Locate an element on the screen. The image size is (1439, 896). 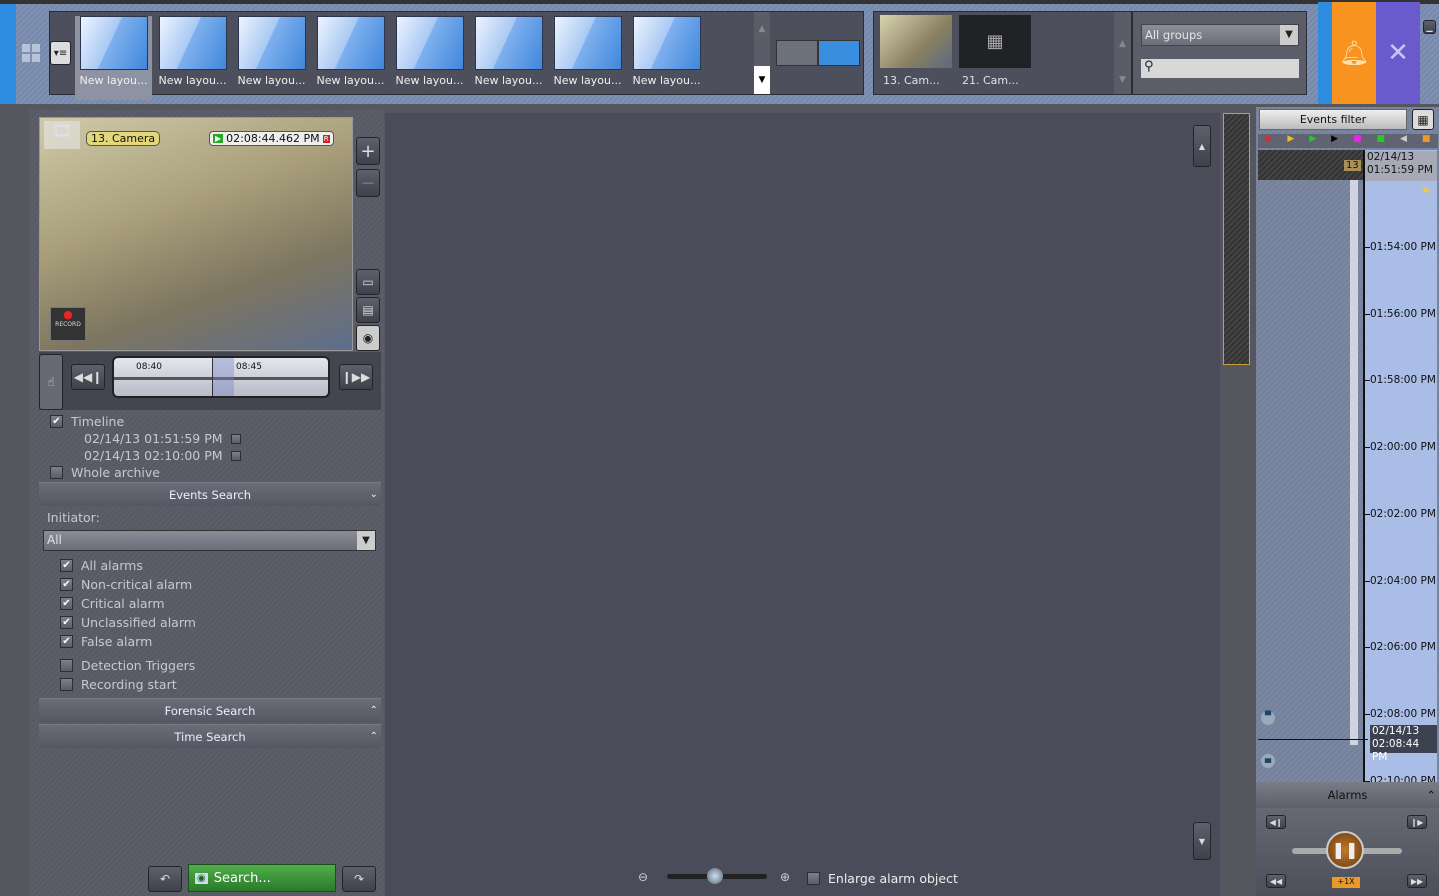
zoom-out-button: − is located at coordinates (368, 183).